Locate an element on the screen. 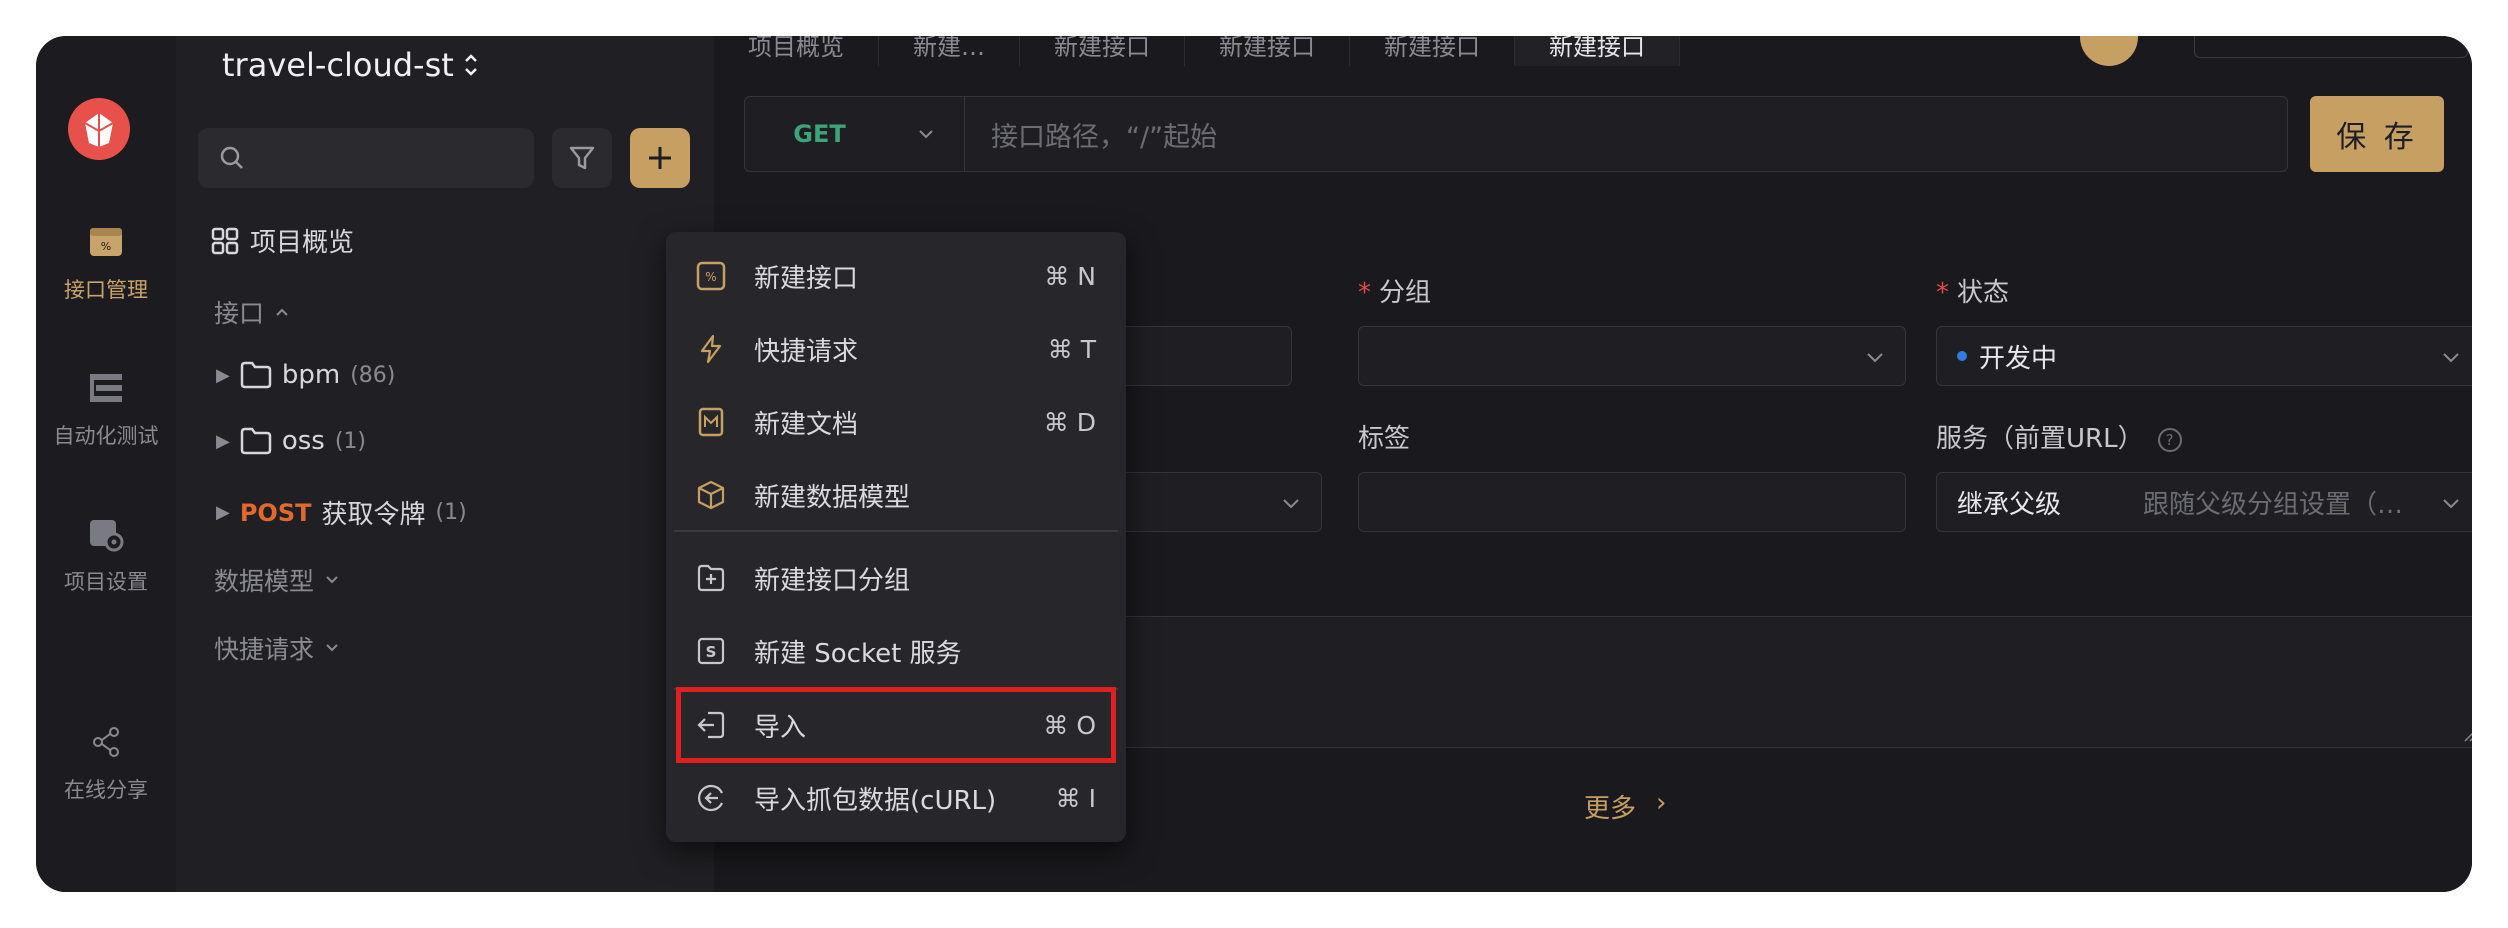 This screenshot has width=2508, height=928. filter-icon is located at coordinates (582, 158).